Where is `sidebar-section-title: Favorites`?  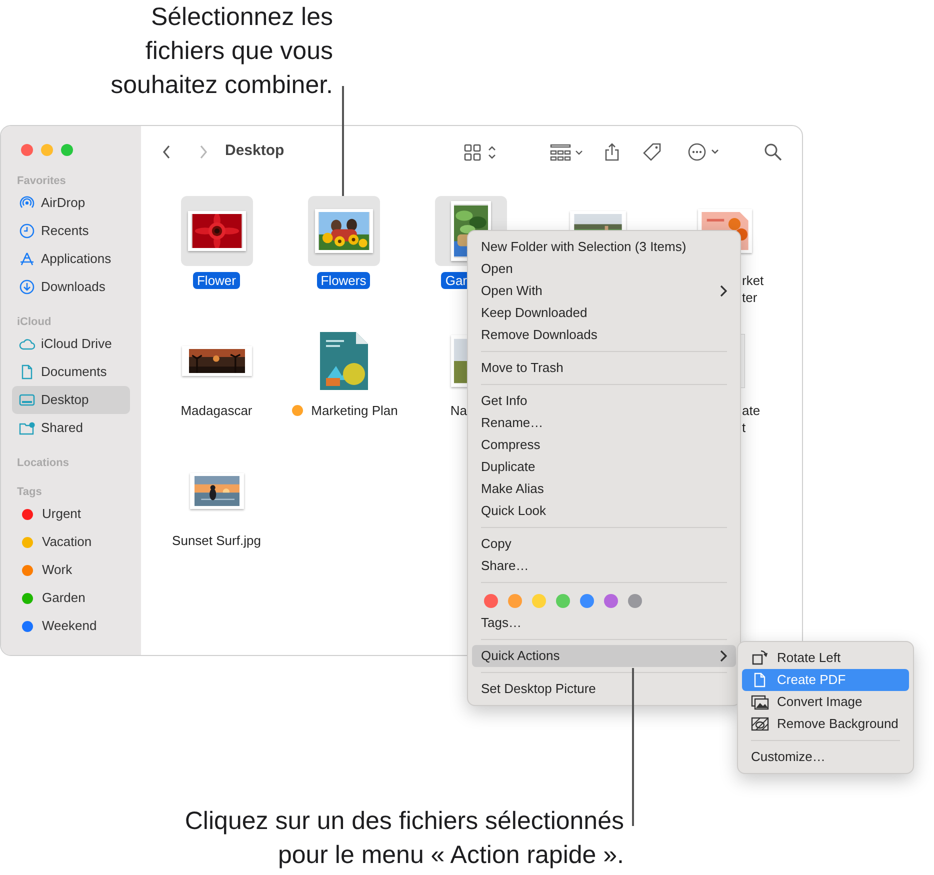 sidebar-section-title: Favorites is located at coordinates (41, 181).